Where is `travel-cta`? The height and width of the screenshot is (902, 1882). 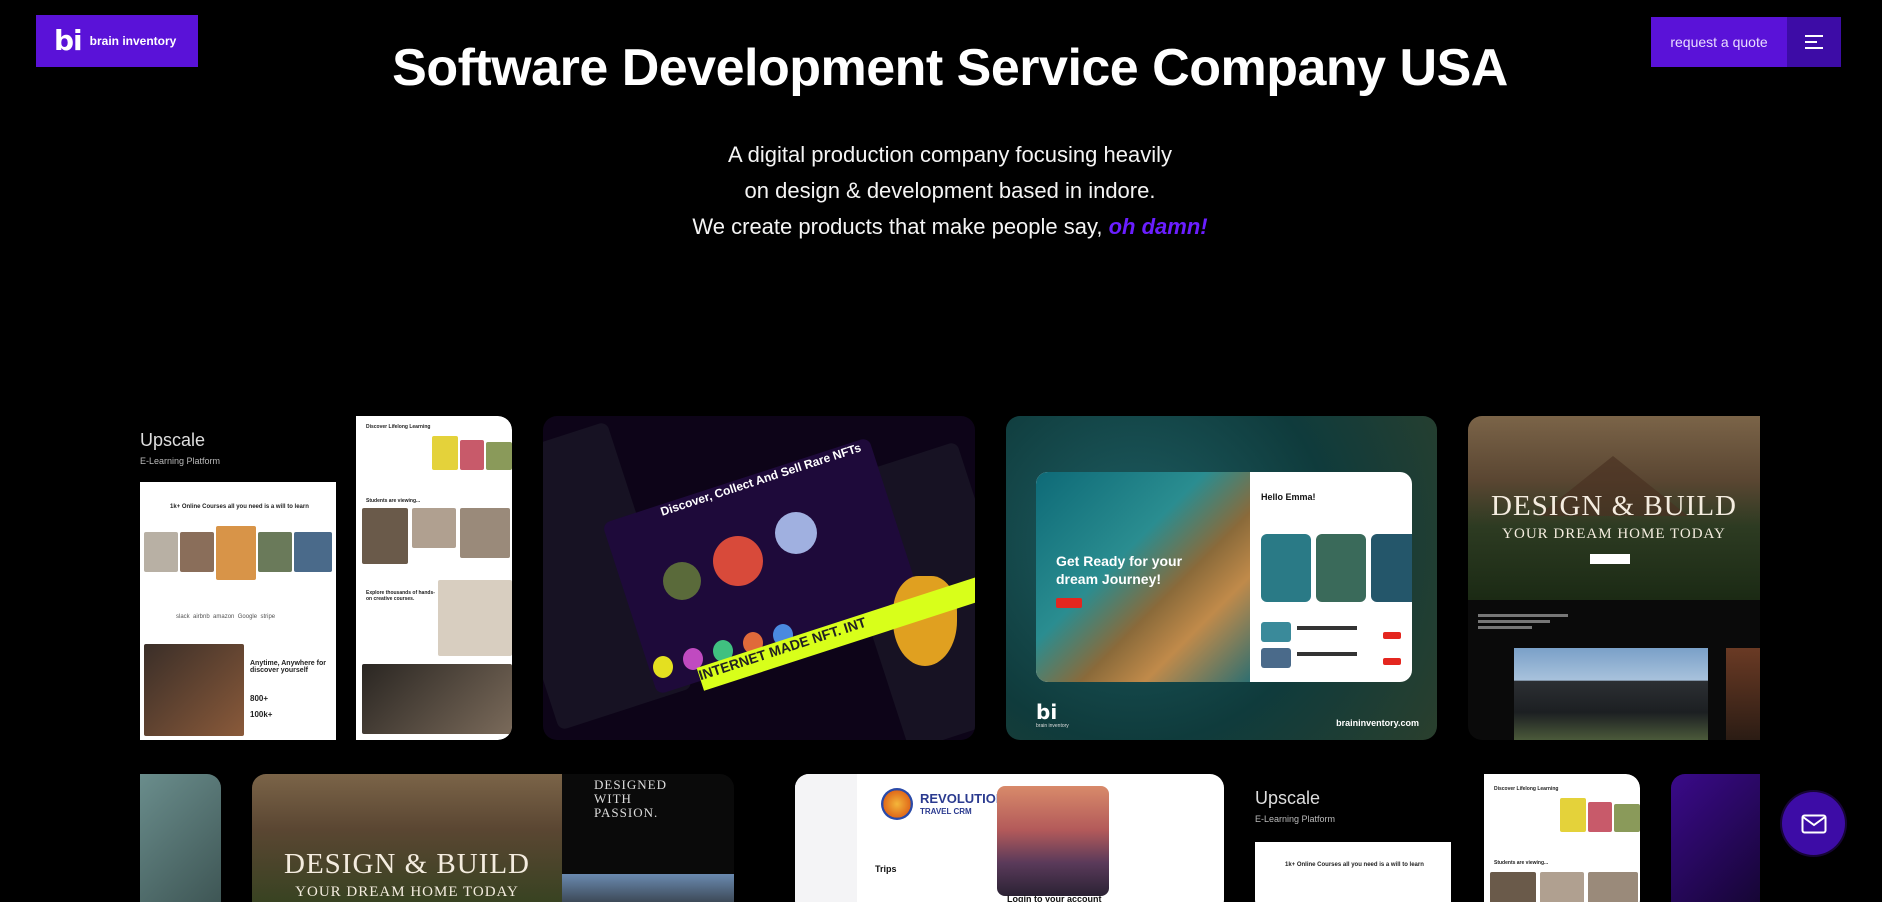 travel-cta is located at coordinates (1069, 603).